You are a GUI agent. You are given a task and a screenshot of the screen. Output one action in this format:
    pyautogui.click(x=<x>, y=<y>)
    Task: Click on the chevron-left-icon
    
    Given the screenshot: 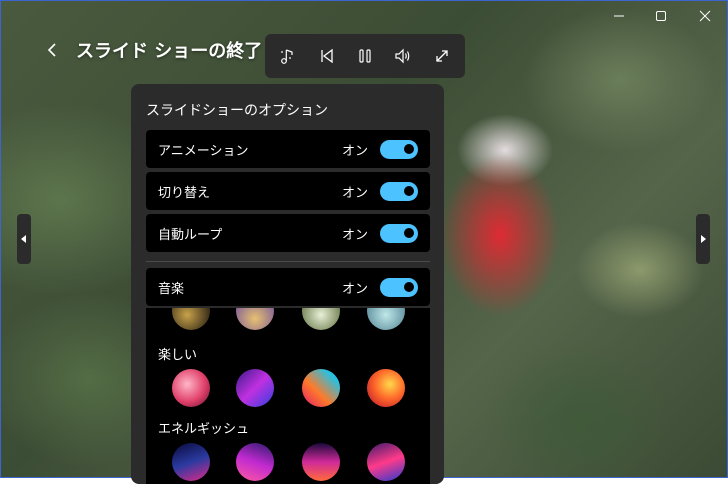 What is the action you would take?
    pyautogui.click(x=56, y=50)
    